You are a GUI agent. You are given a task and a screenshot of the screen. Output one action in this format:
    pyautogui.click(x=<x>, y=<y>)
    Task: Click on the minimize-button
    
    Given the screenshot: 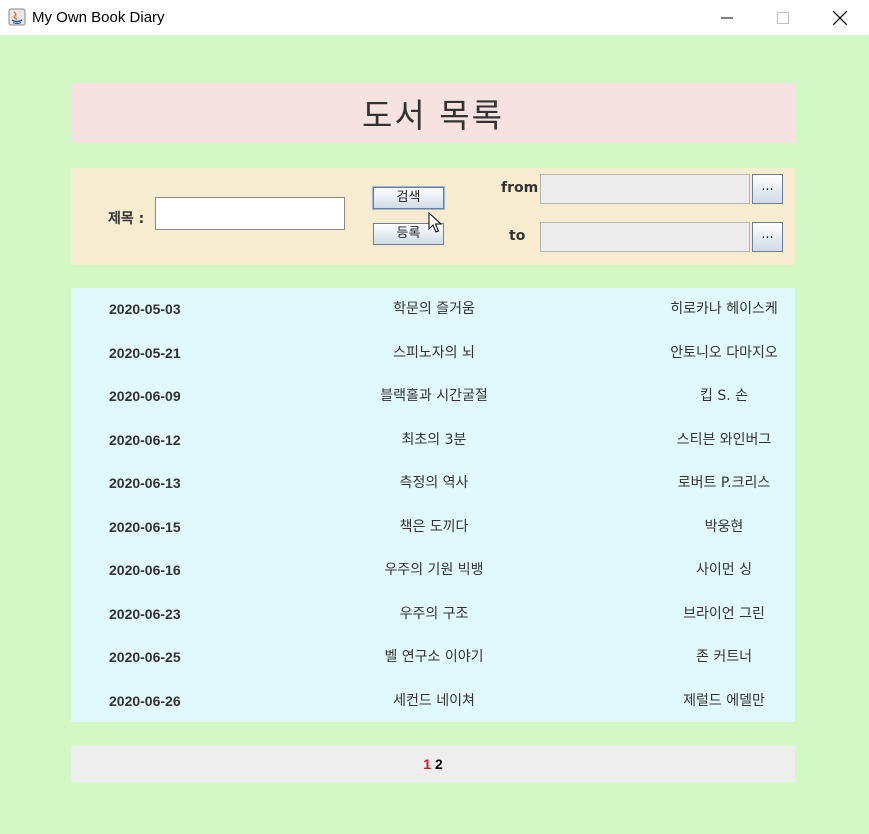 What is the action you would take?
    pyautogui.click(x=727, y=17)
    